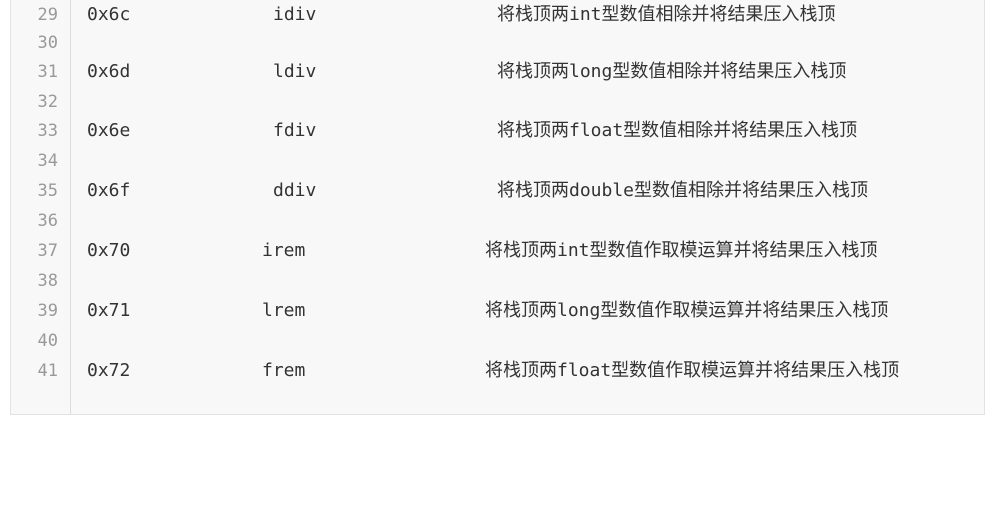 This screenshot has width=998, height=506. I want to click on code-line: 0x70 irem 将栈顶两int型数值作取模运算并将结果压入栈顶, so click(532, 251).